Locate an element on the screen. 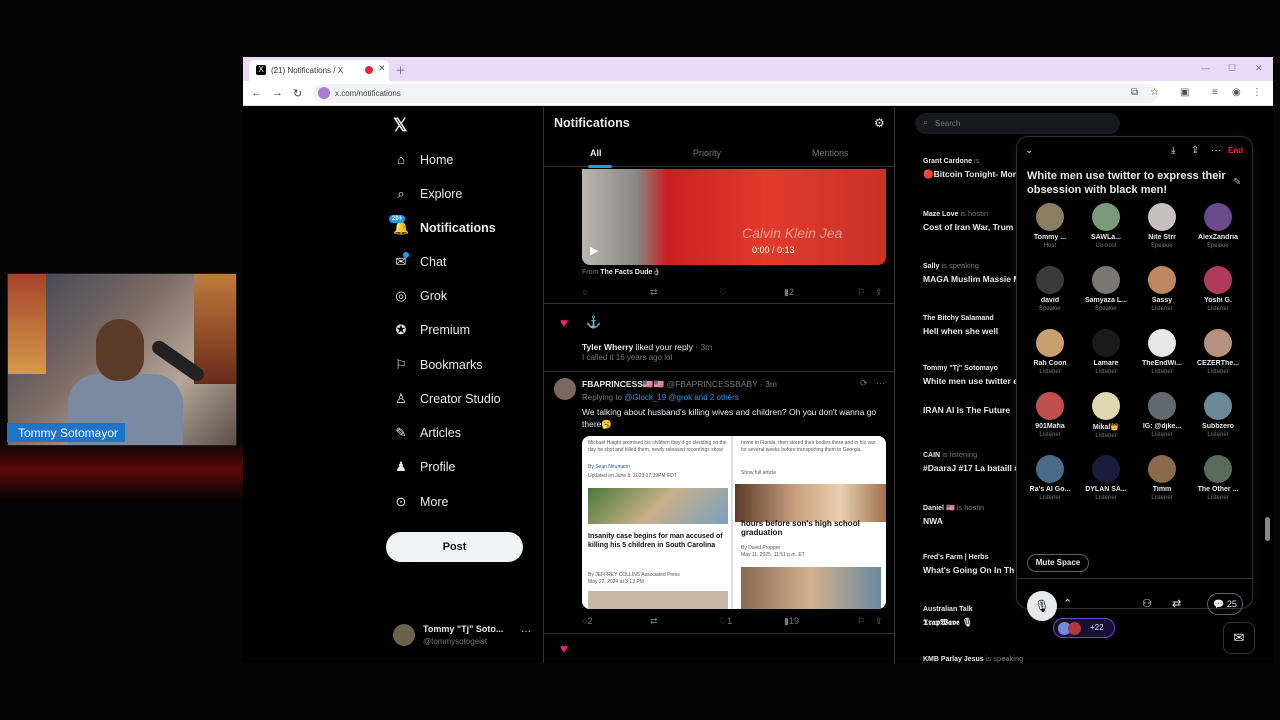  nav-home: ⌂ Home is located at coordinates (423, 163).